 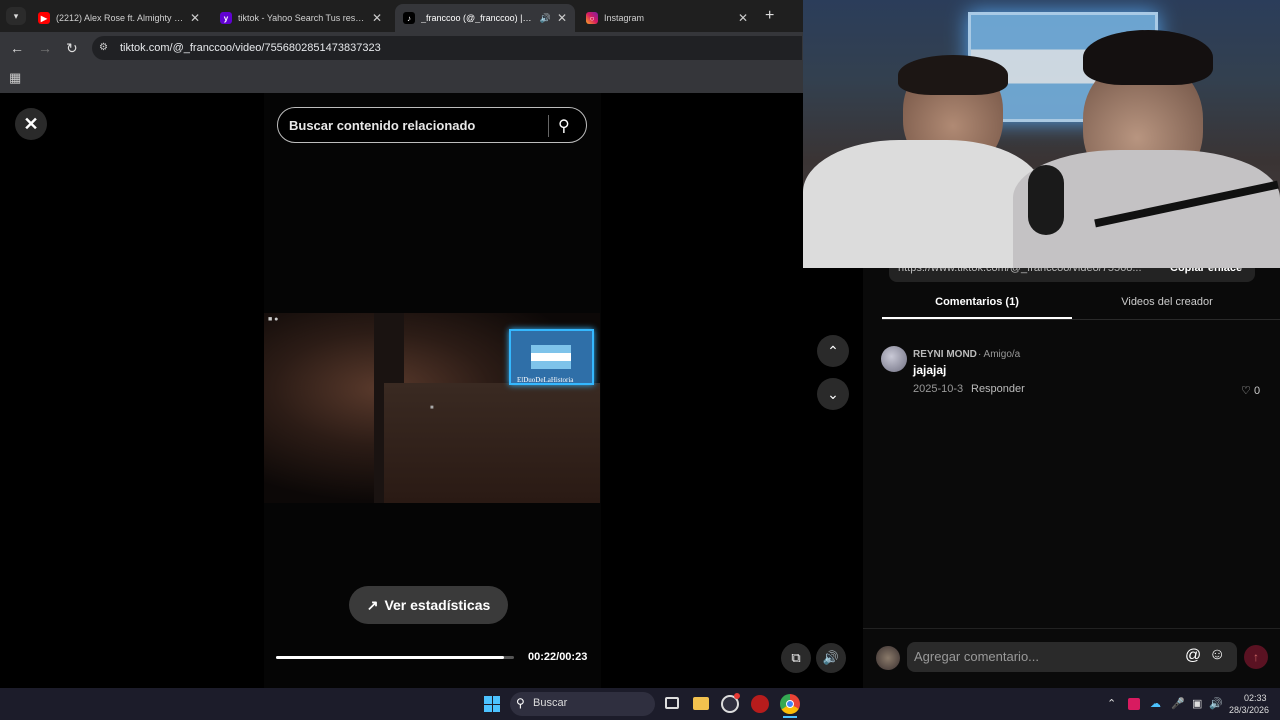 What do you see at coordinates (558, 657) in the screenshot?
I see `video-time: 00:22/00:23` at bounding box center [558, 657].